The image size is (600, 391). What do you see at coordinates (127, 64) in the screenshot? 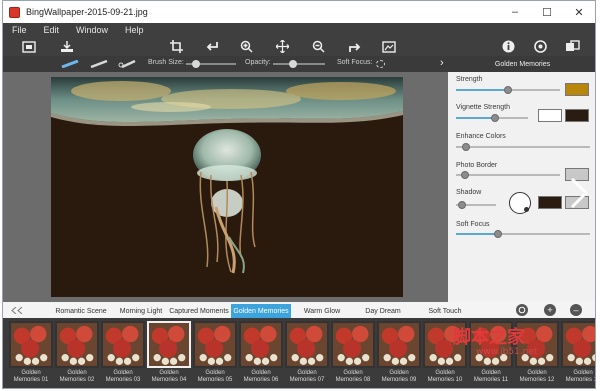
I see `brush-reset-icon` at bounding box center [127, 64].